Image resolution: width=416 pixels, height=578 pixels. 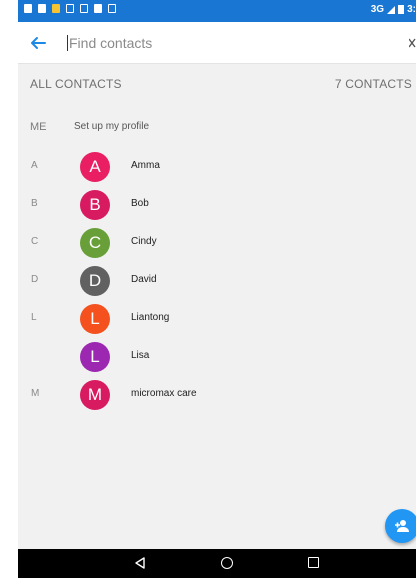 What do you see at coordinates (35, 279) in the screenshot?
I see `section-letter: D` at bounding box center [35, 279].